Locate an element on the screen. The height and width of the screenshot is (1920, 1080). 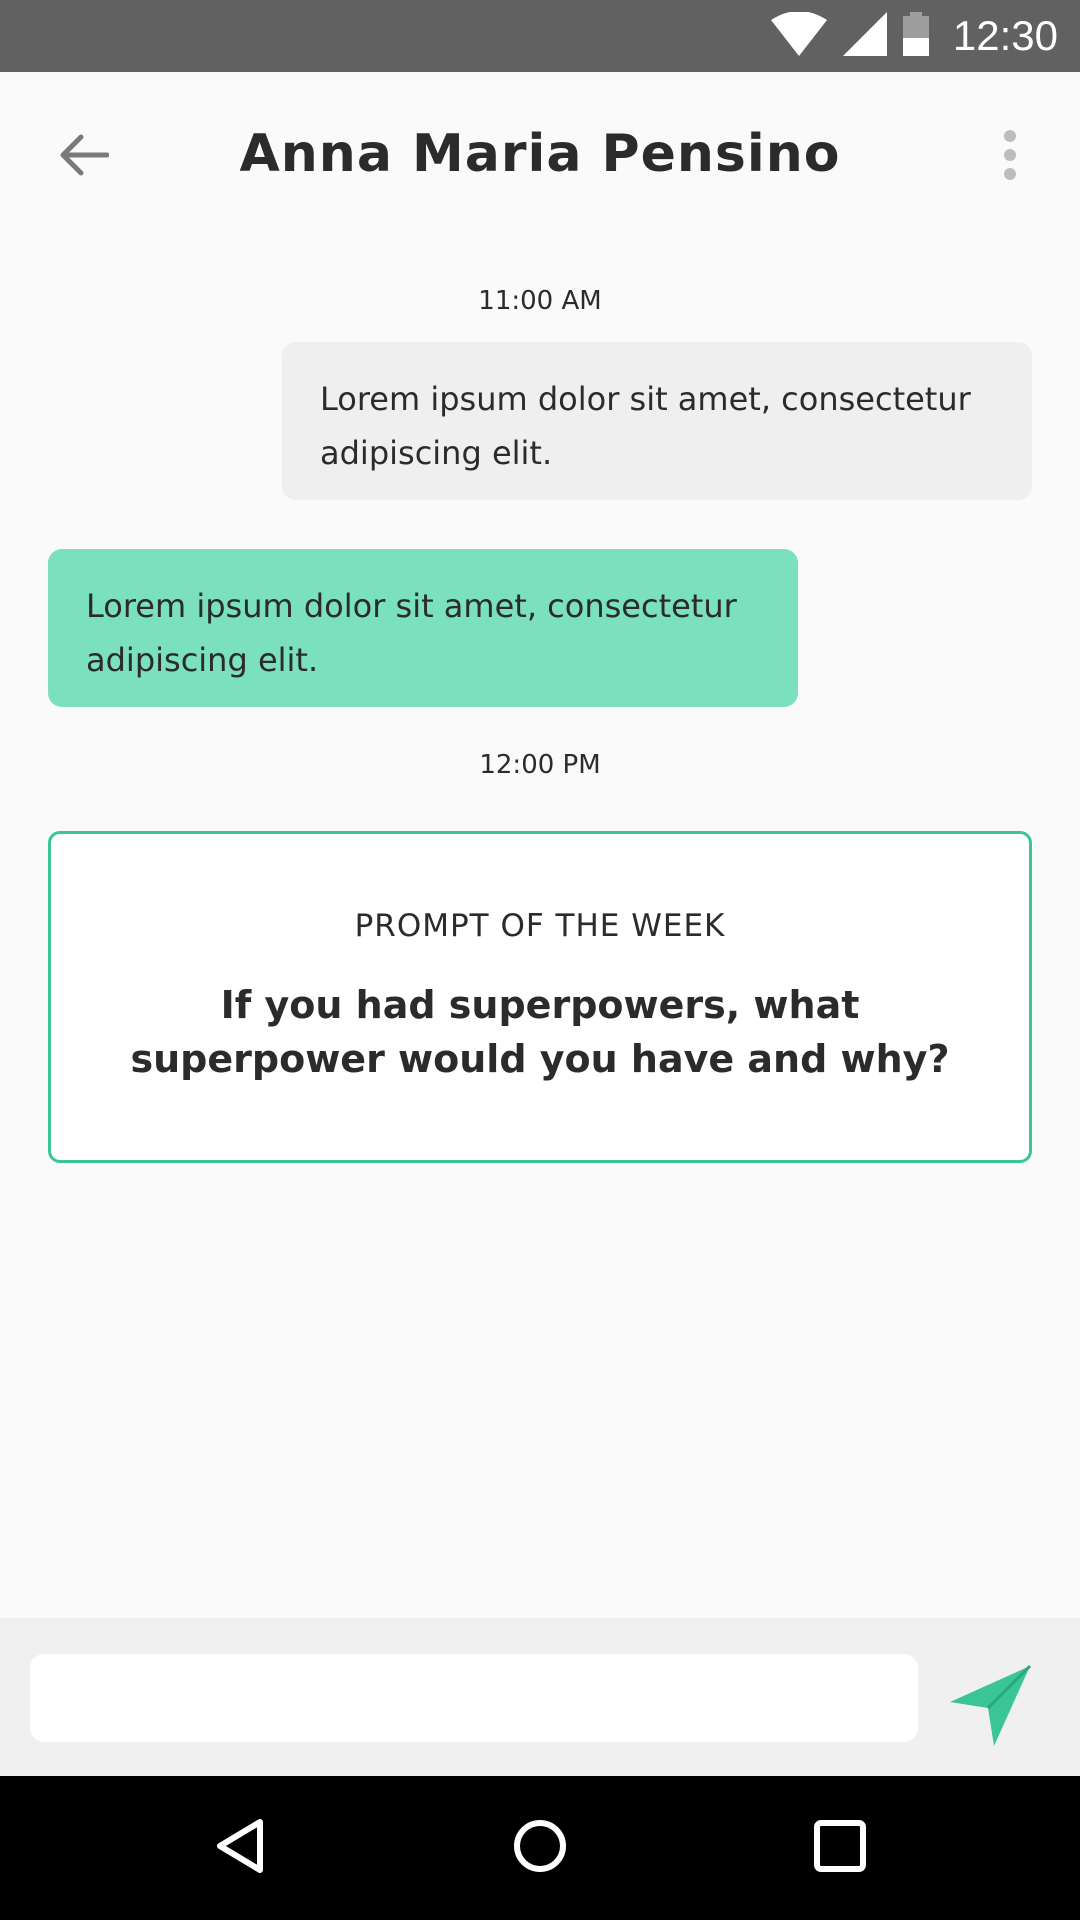
system-nav-bar is located at coordinates (540, 1848).